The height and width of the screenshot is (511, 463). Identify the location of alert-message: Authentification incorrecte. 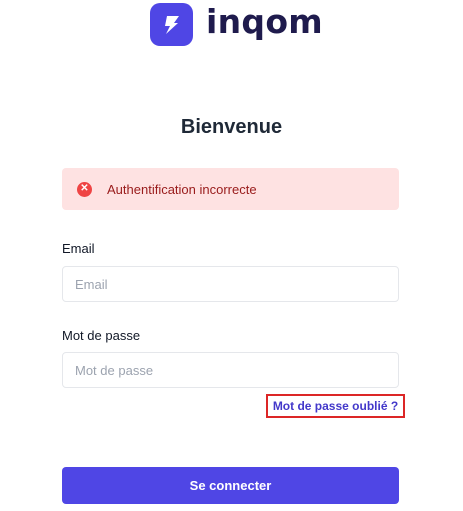
(182, 189).